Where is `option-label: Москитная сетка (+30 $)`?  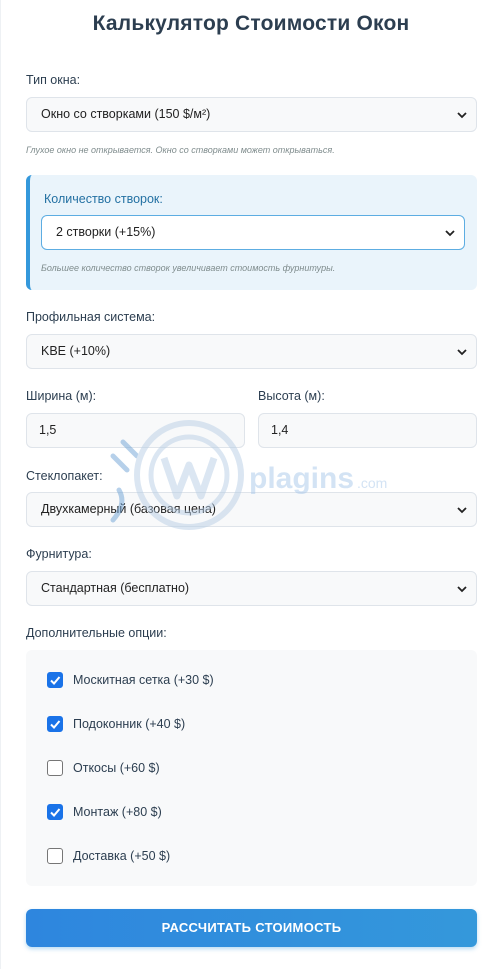 option-label: Москитная сетка (+30 $) is located at coordinates (143, 680).